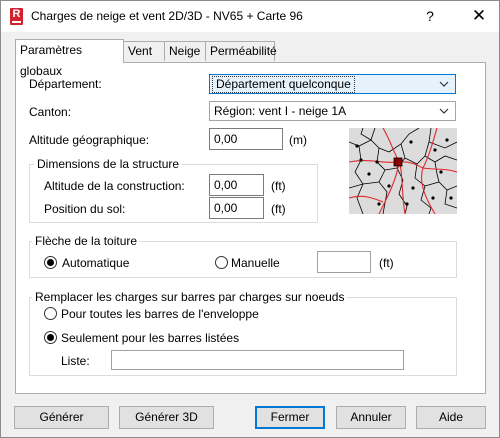 The width and height of the screenshot is (500, 438). Describe the element at coordinates (386, 263) in the screenshot. I see `fleche-unit: (ft)` at that location.